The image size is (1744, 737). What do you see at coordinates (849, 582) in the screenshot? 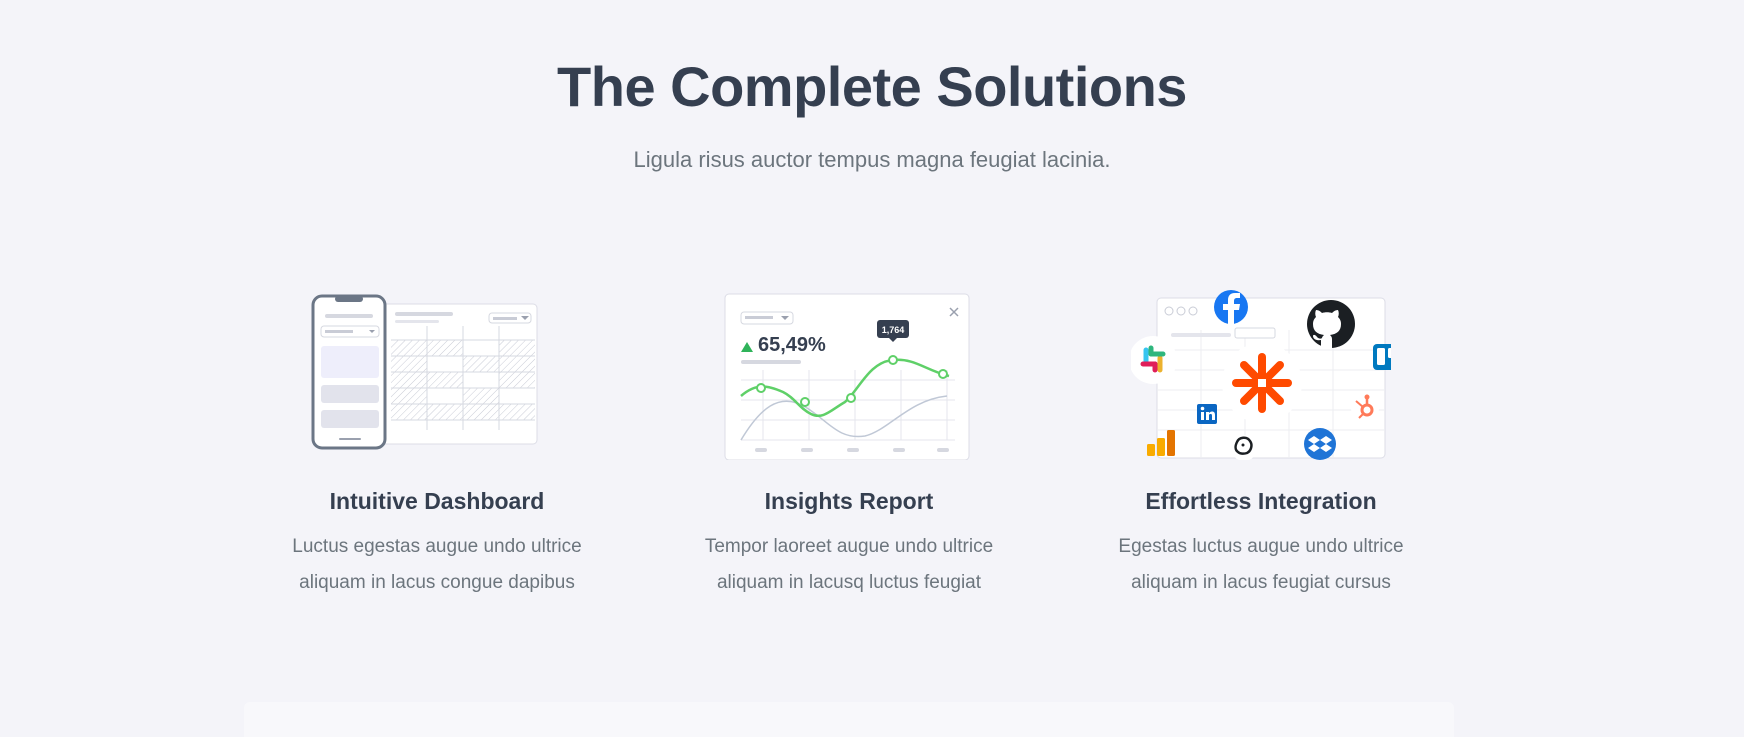
I see `feature-description-line-2: aliquam in lacusq luctus feugiat` at bounding box center [849, 582].